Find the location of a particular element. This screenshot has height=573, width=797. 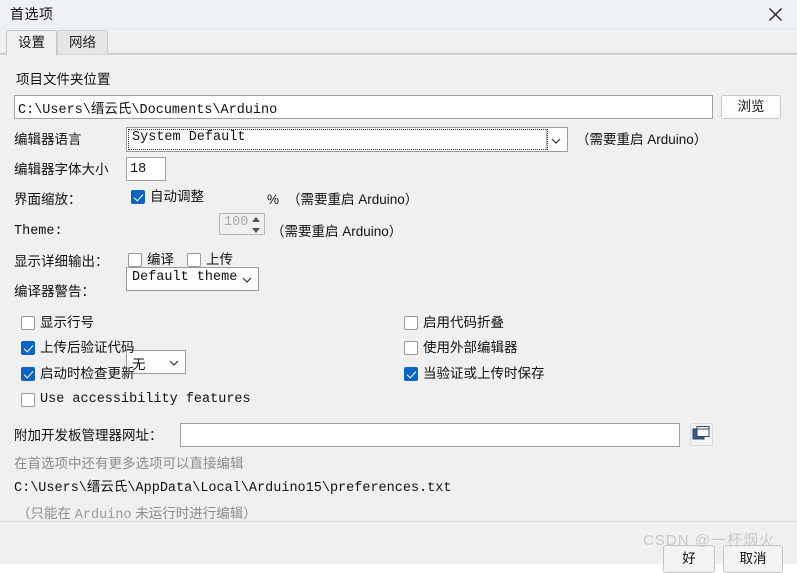

edit-note-suffix: 未运行时进行编辑） is located at coordinates (194, 513).